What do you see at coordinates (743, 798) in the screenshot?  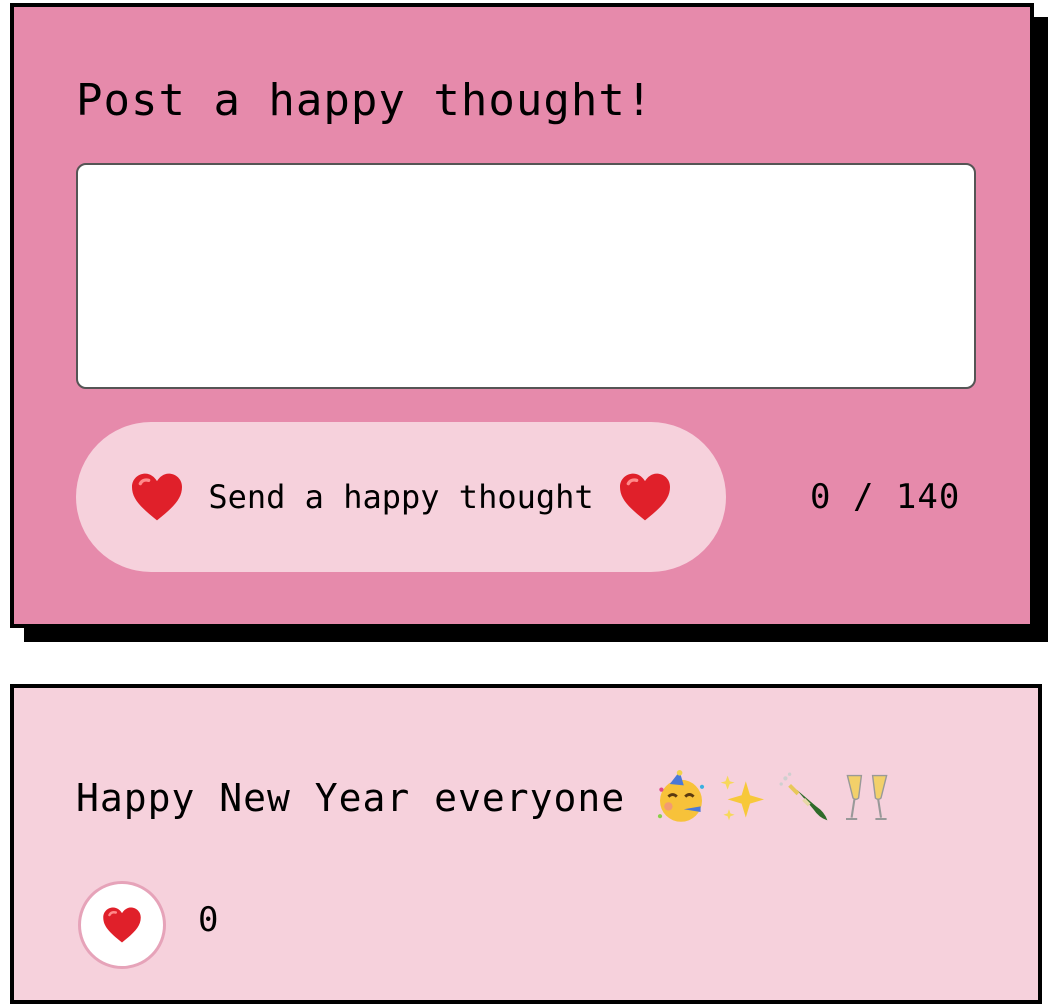 I see `sparkles-icon` at bounding box center [743, 798].